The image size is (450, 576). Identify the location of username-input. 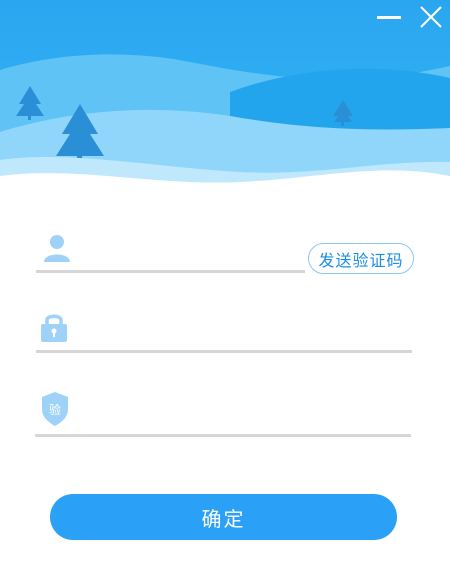
(191, 252).